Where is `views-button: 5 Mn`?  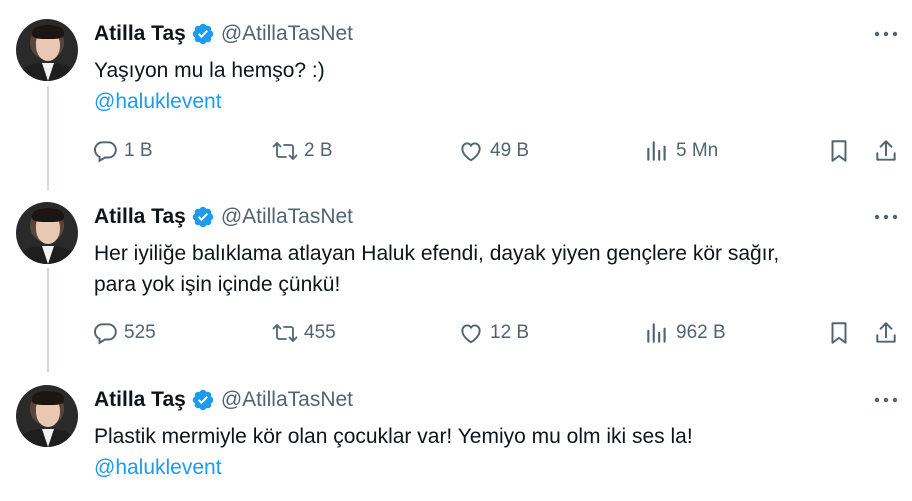 views-button: 5 Mn is located at coordinates (681, 151).